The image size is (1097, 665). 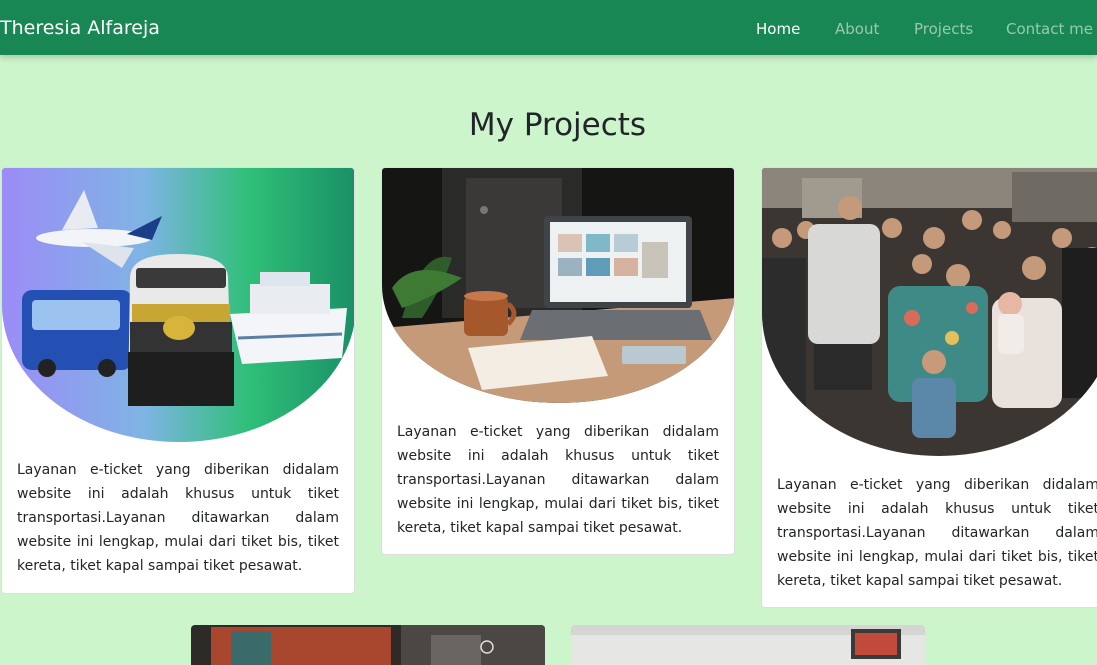 What do you see at coordinates (1049, 29) in the screenshot?
I see `nav-link-contact: Contact me` at bounding box center [1049, 29].